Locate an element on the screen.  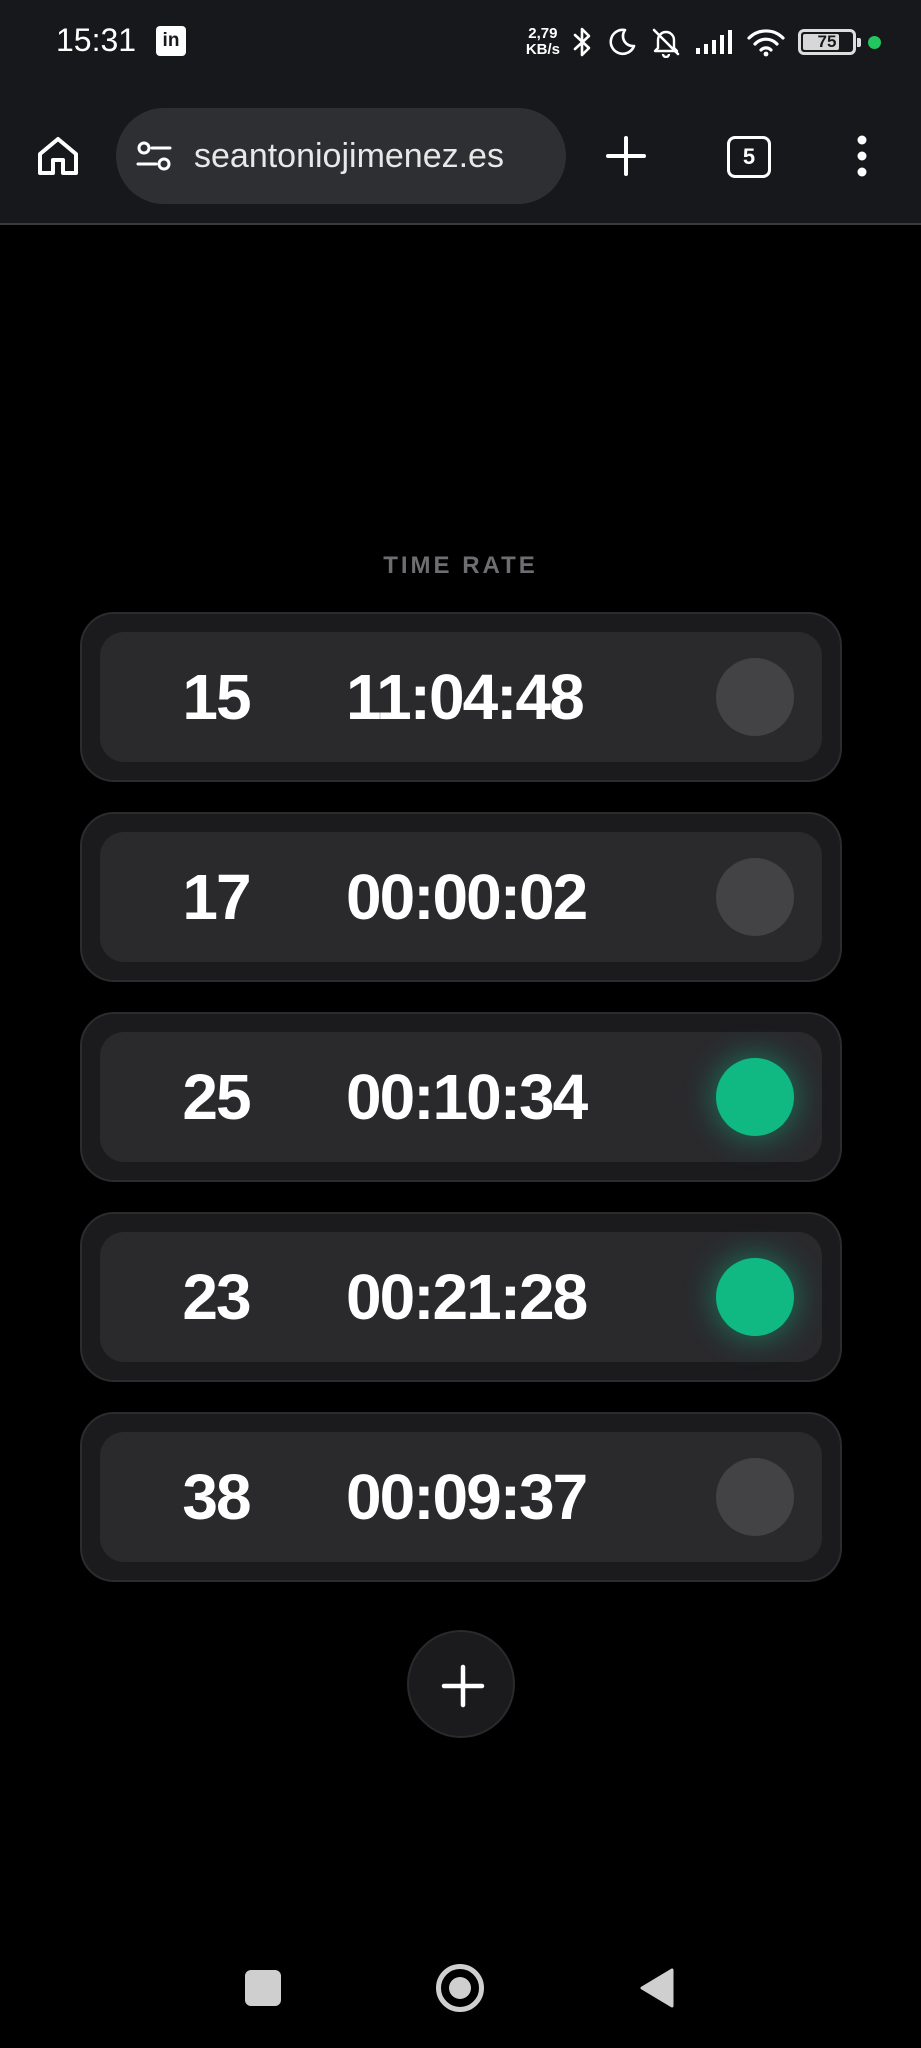
browser-toolbar: seantoniojimenez.es 5 is located at coordinates (460, 154).